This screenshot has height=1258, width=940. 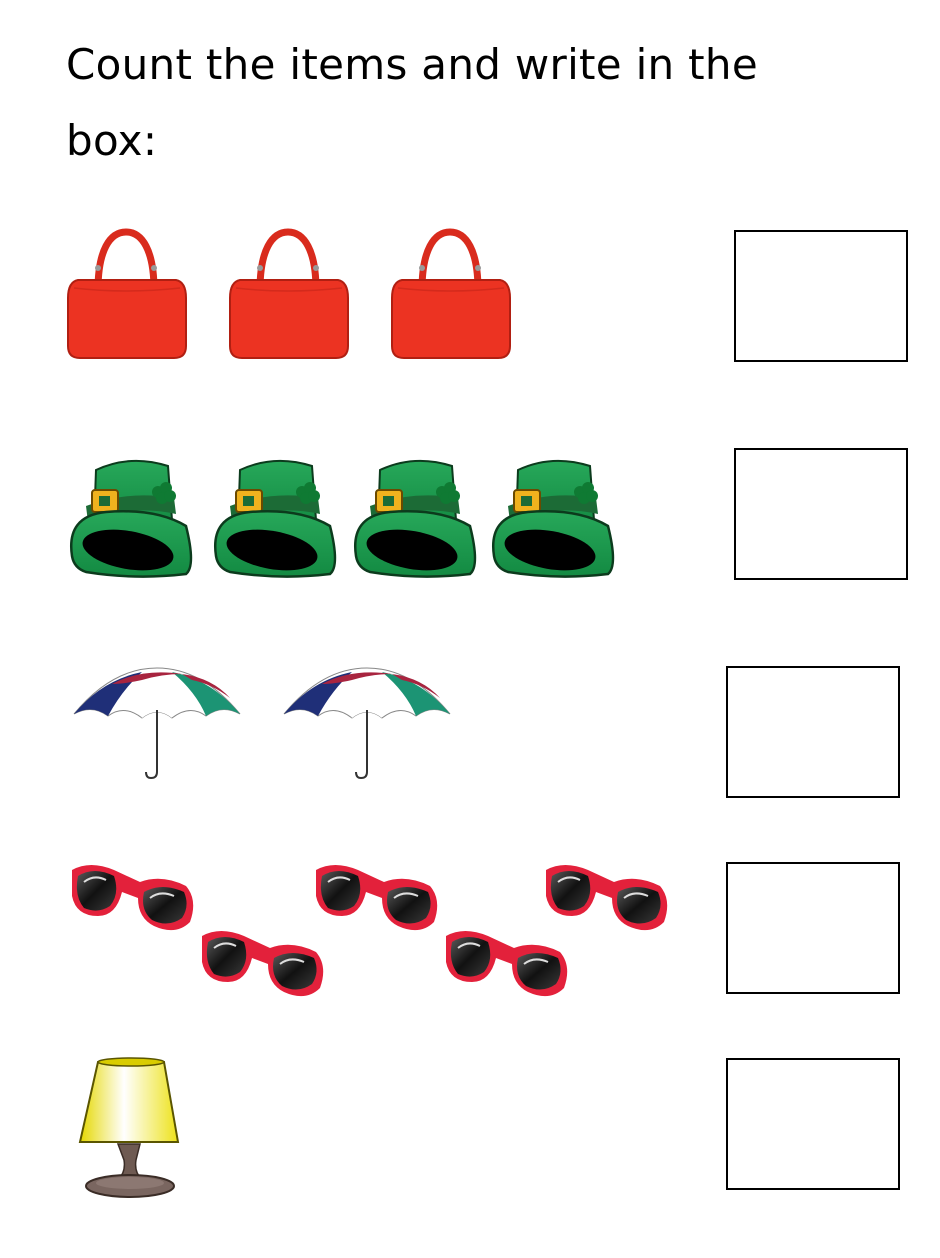 I want to click on instructions-line-2: box:, so click(x=112, y=140).